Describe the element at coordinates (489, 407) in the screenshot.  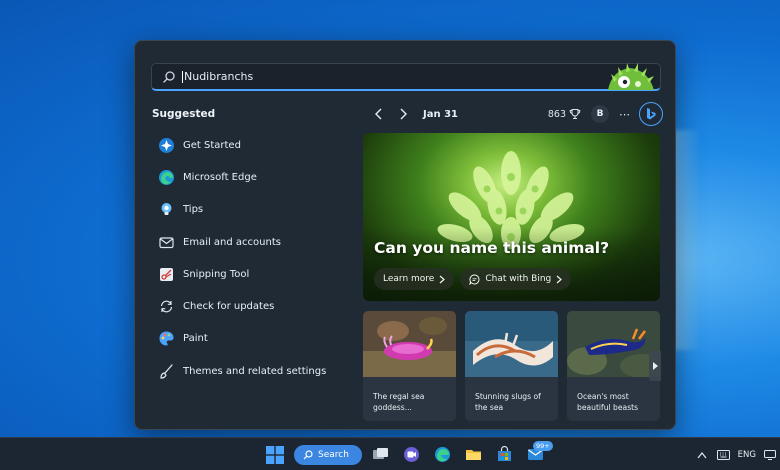
I see `card-caption-line: the sea` at that location.